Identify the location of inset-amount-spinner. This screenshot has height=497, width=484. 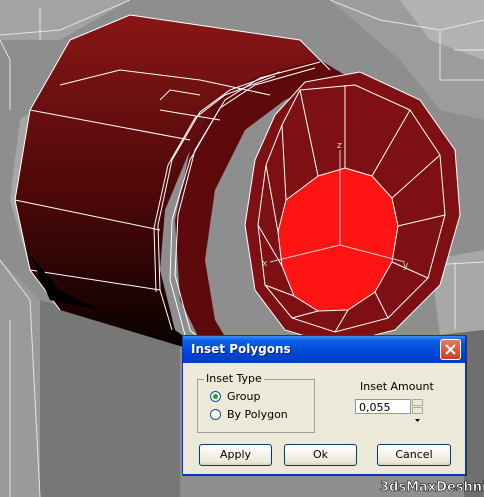
(417, 410).